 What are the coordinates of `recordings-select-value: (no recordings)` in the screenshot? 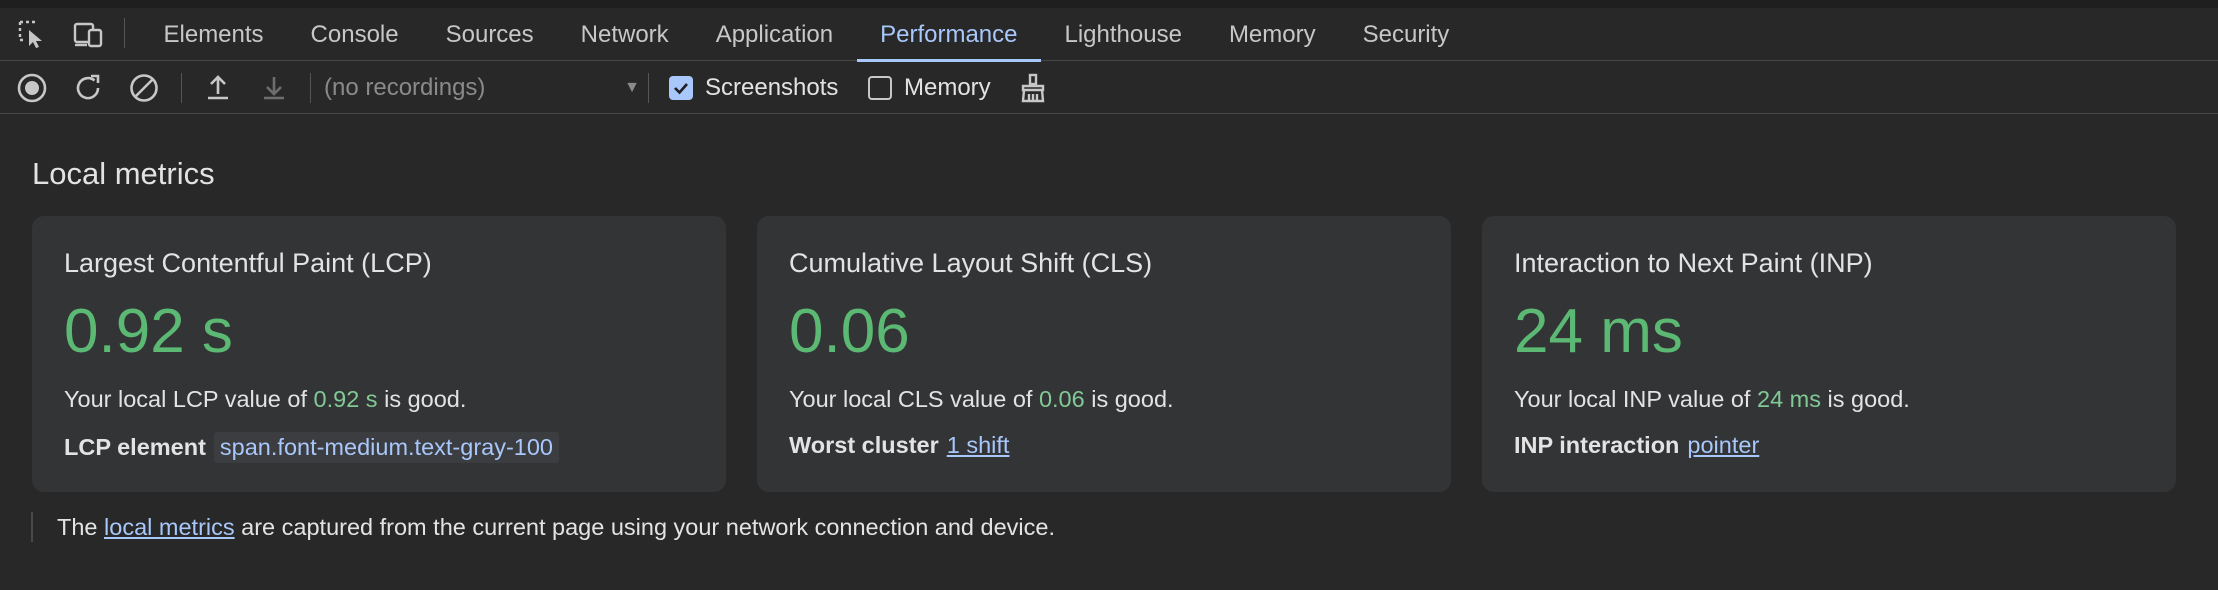 It's located at (405, 87).